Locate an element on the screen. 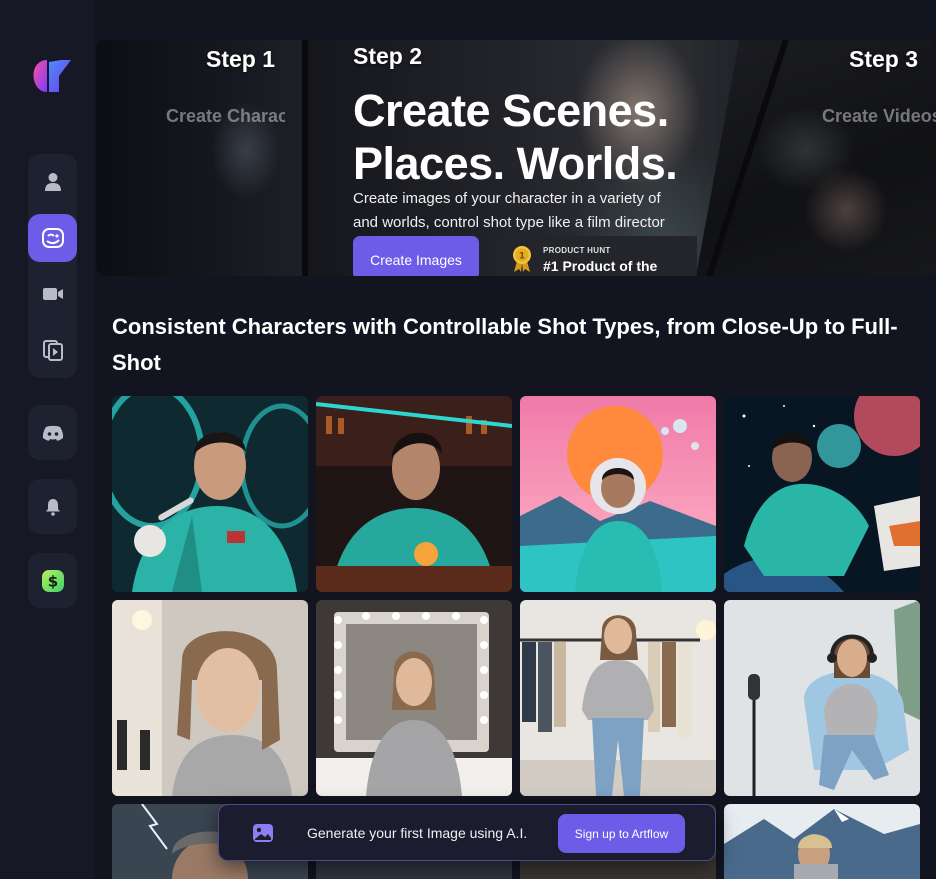 Image resolution: width=936 pixels, height=879 pixels. woman-hoodie-closeup-image is located at coordinates (210, 698).